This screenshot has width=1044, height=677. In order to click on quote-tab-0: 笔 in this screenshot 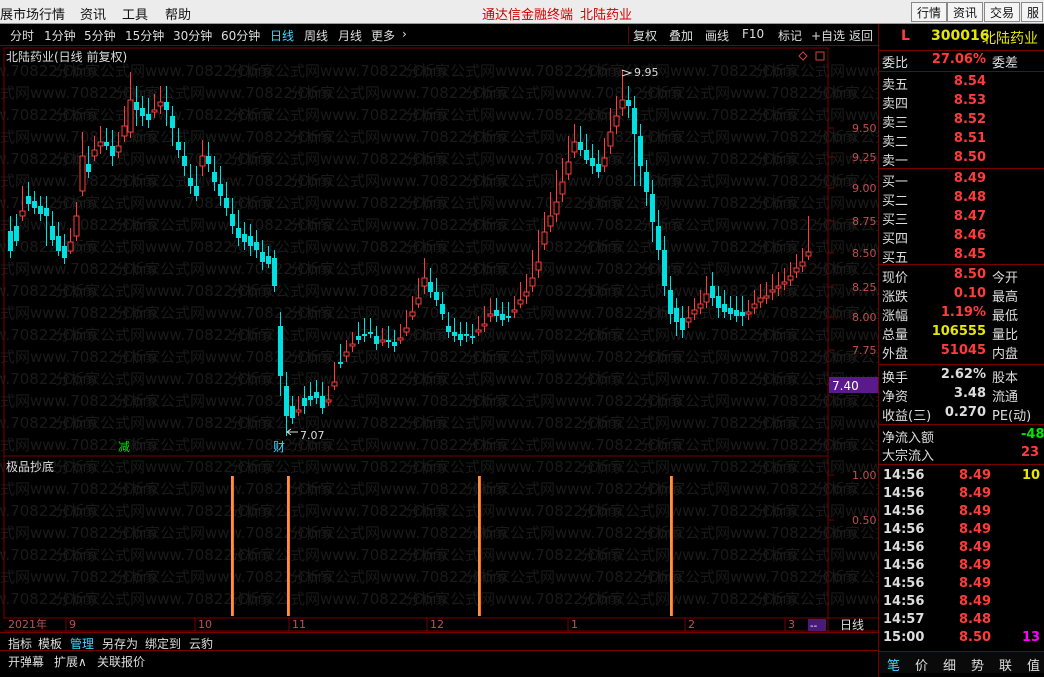, I will do `click(893, 664)`.